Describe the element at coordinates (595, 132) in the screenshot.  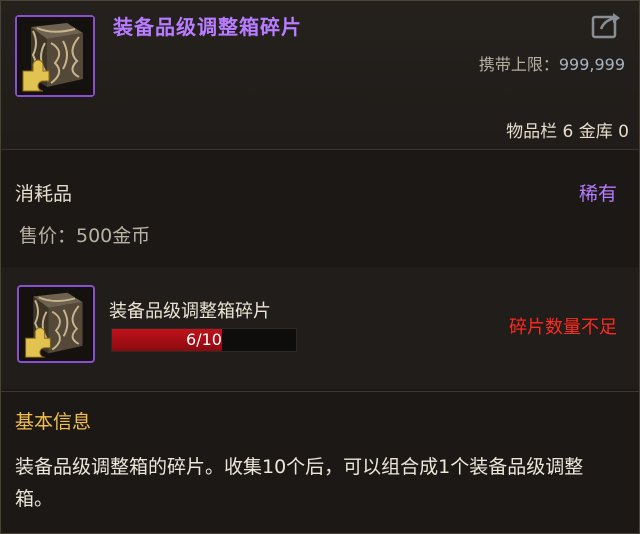
I see `storage-label: 金库` at that location.